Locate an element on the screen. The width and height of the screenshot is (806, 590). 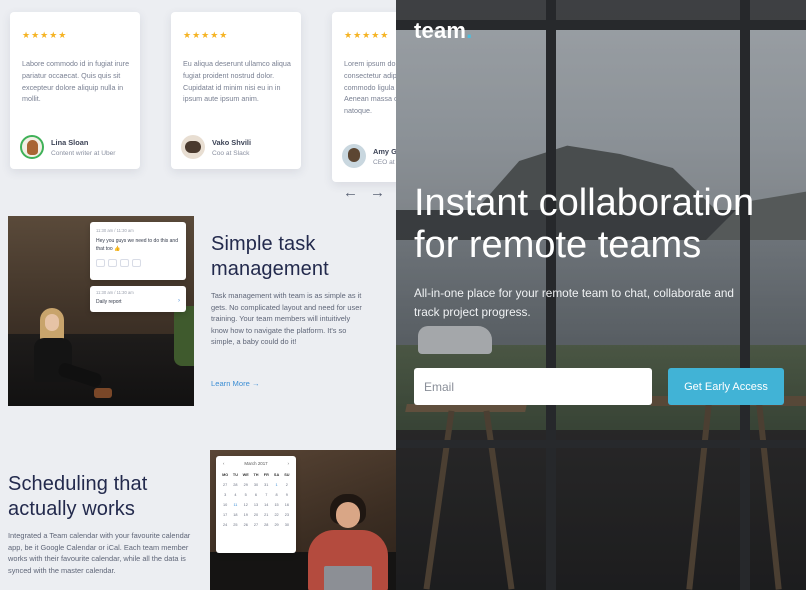
calendar-date: 22 is located at coordinates (276, 515).